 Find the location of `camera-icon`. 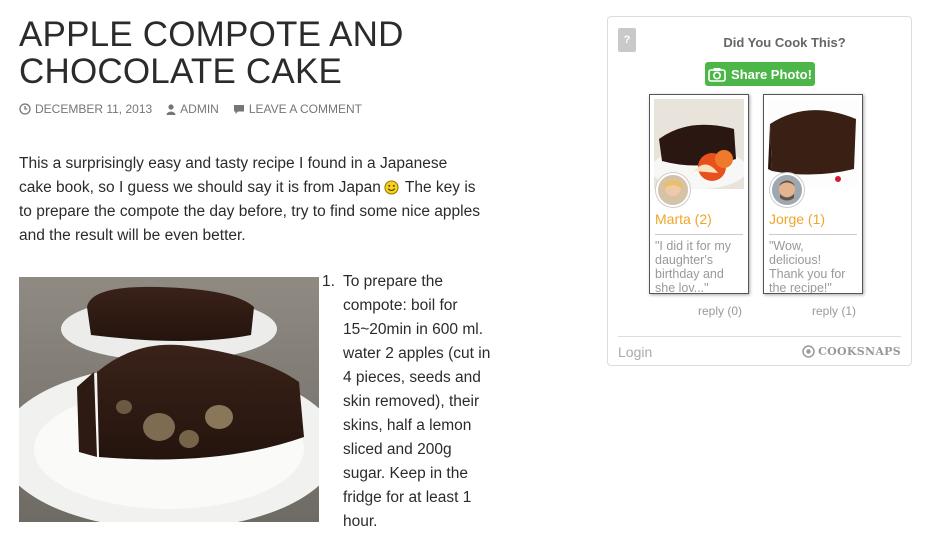

camera-icon is located at coordinates (717, 74).